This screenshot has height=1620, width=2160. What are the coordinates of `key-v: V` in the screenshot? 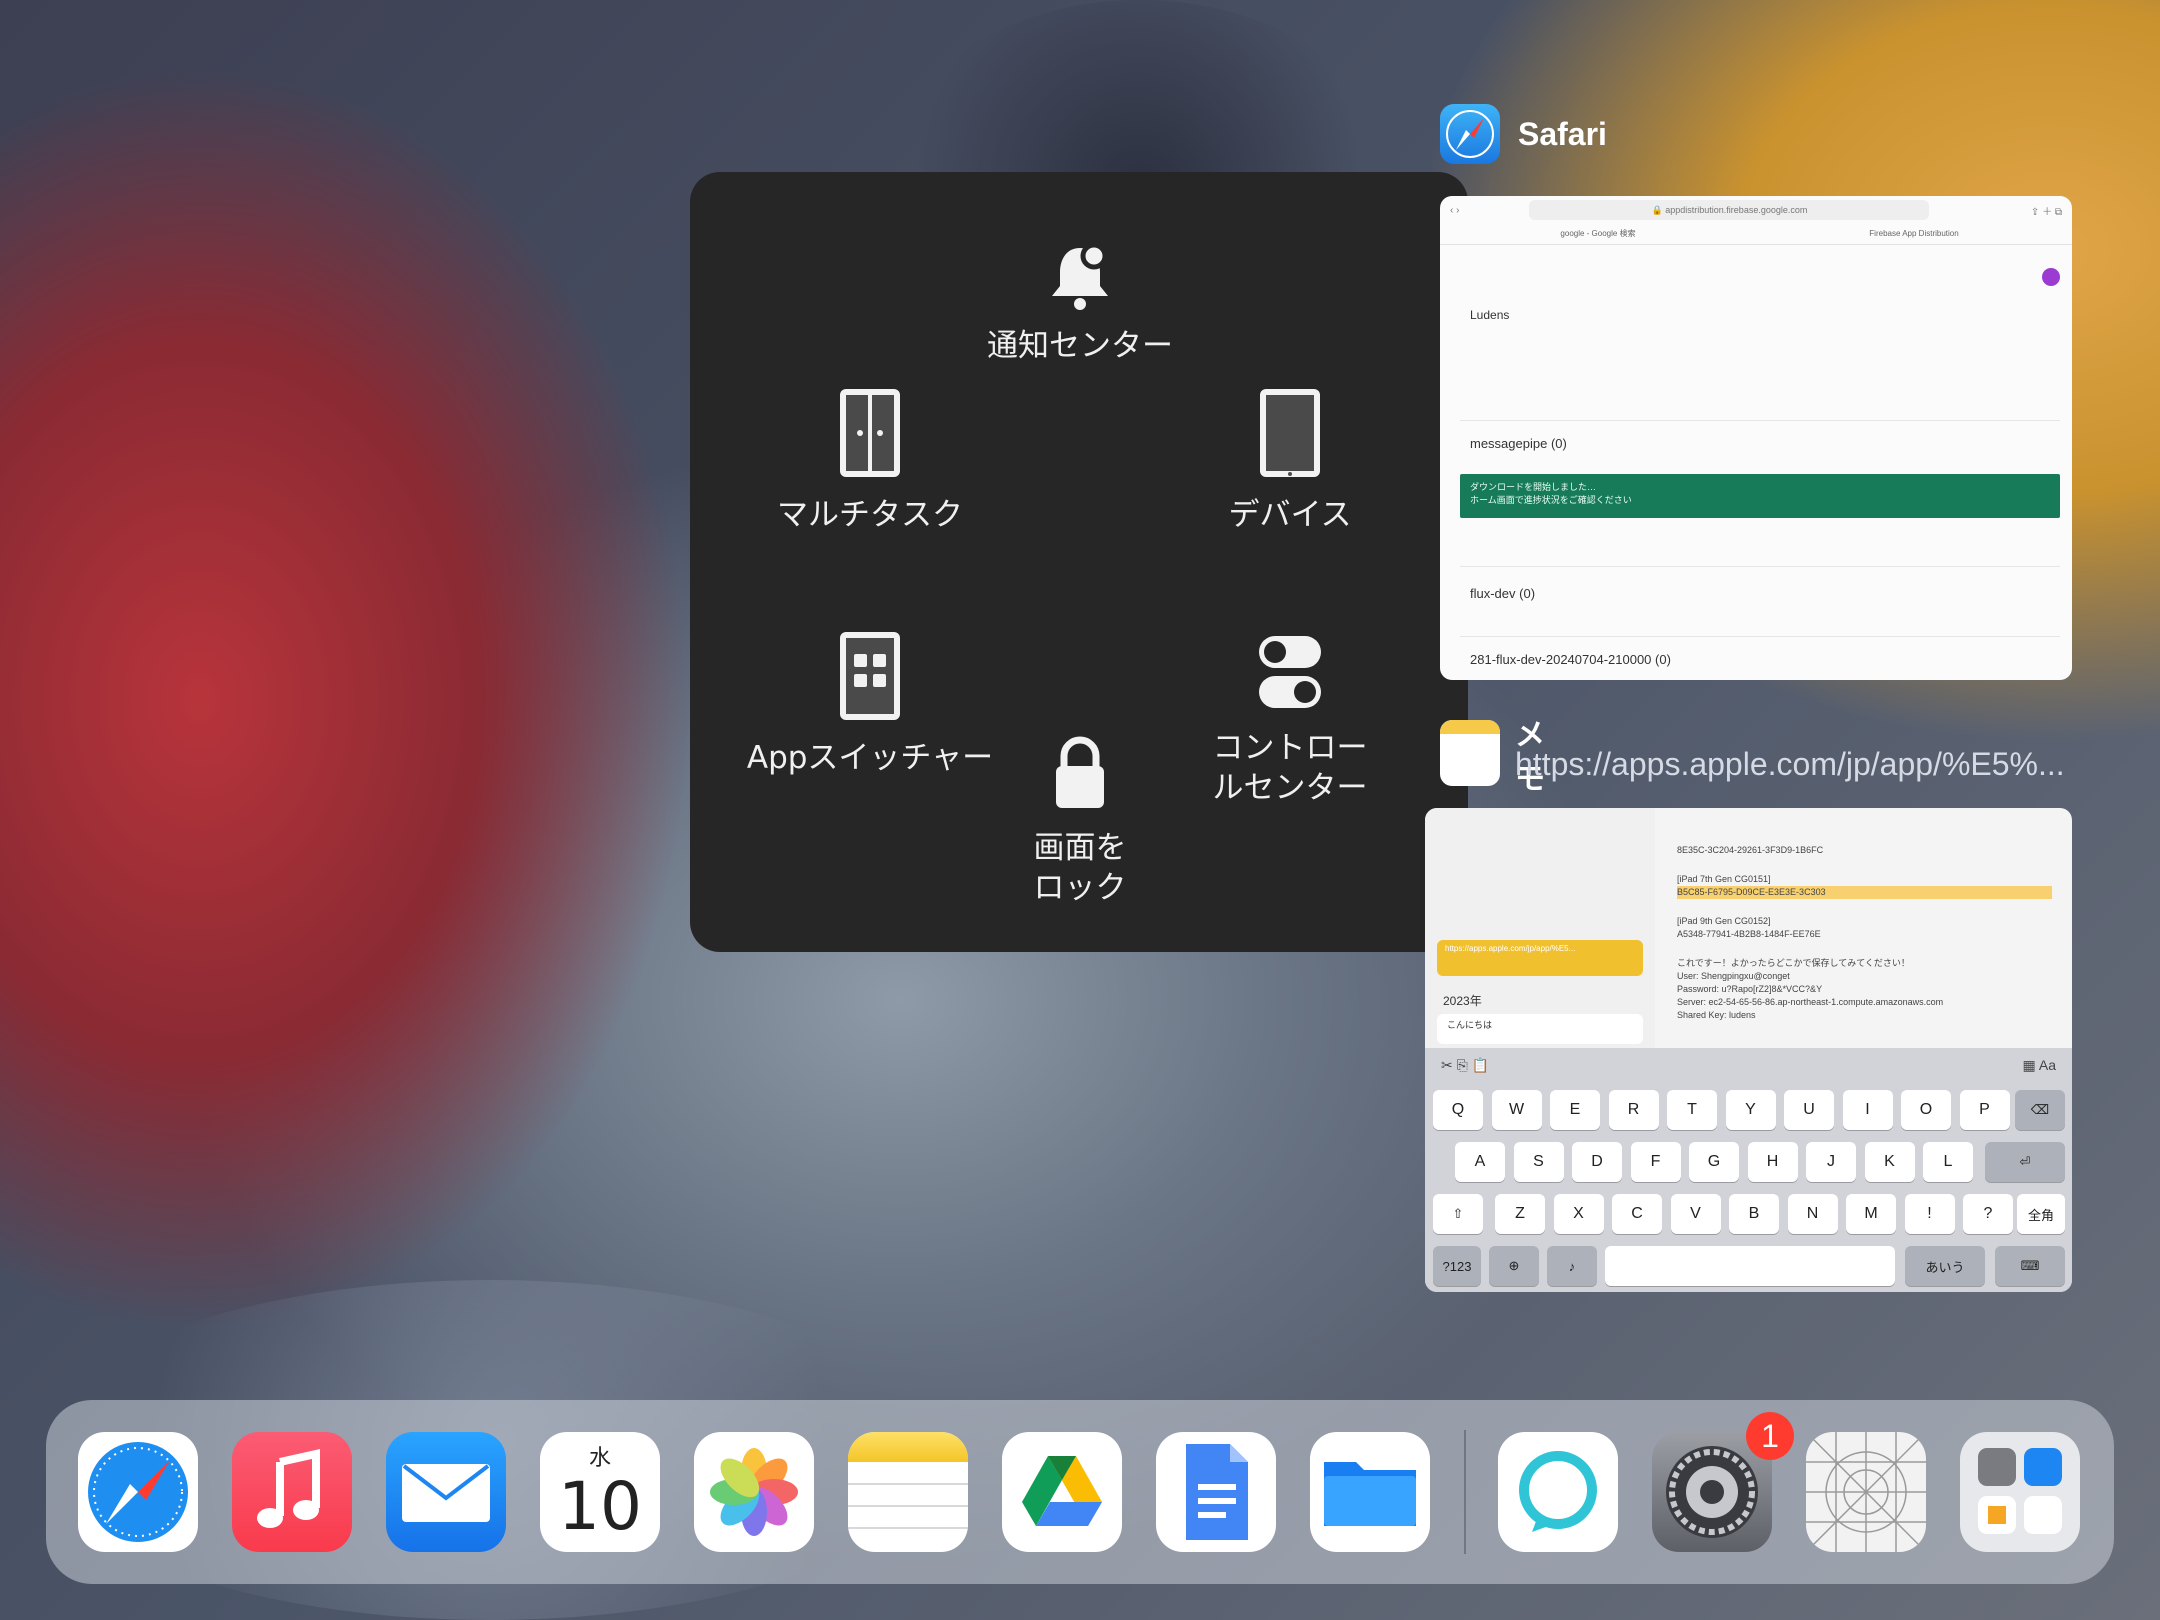 It's located at (1695, 1214).